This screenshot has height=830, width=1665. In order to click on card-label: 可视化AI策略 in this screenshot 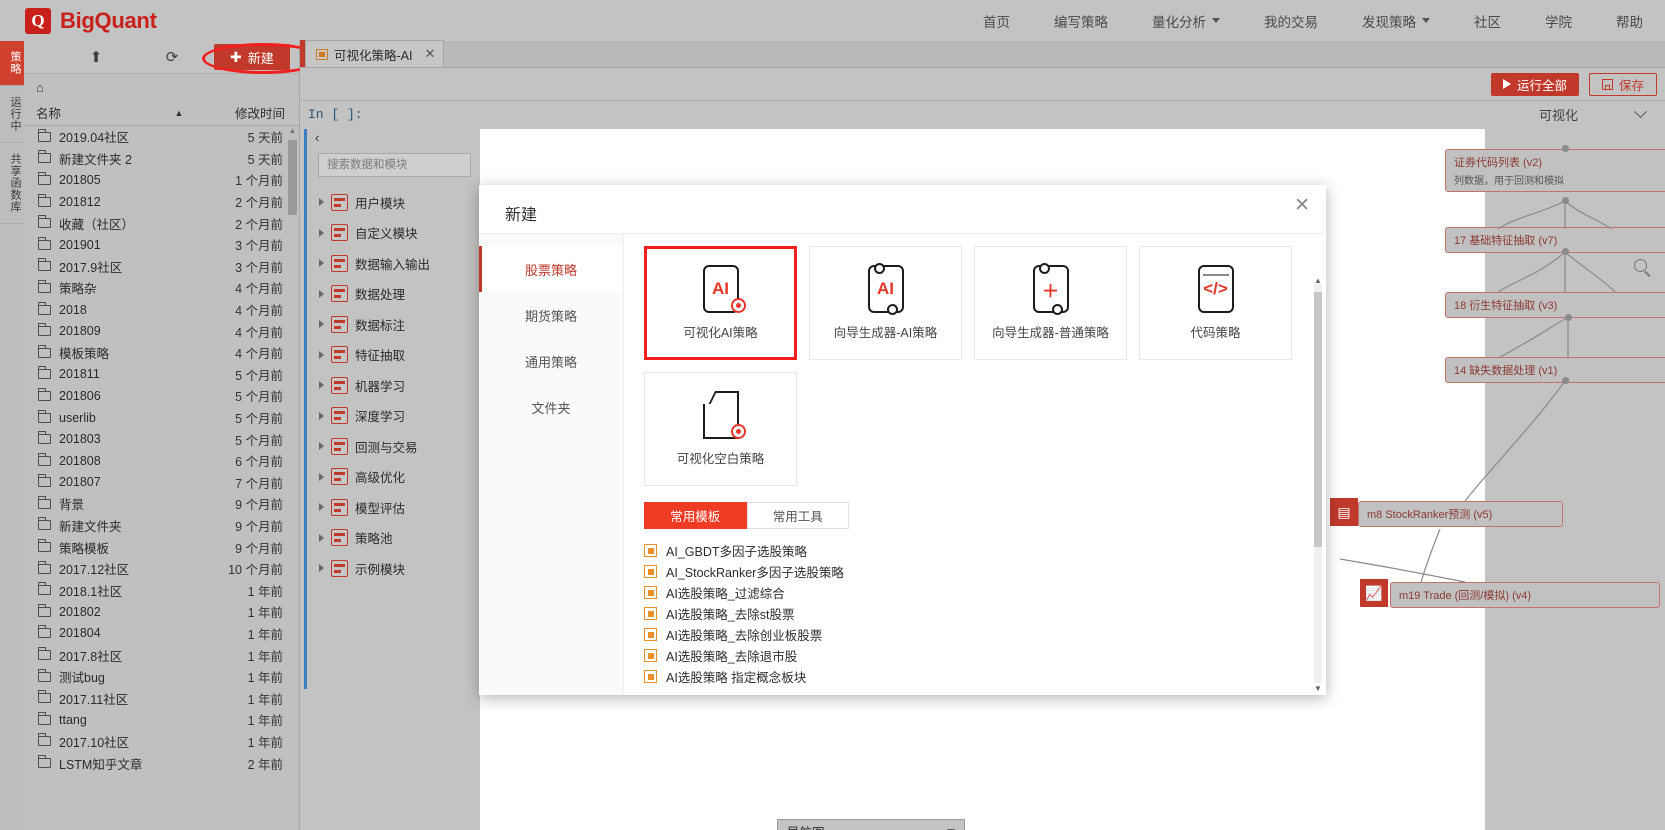, I will do `click(720, 333)`.